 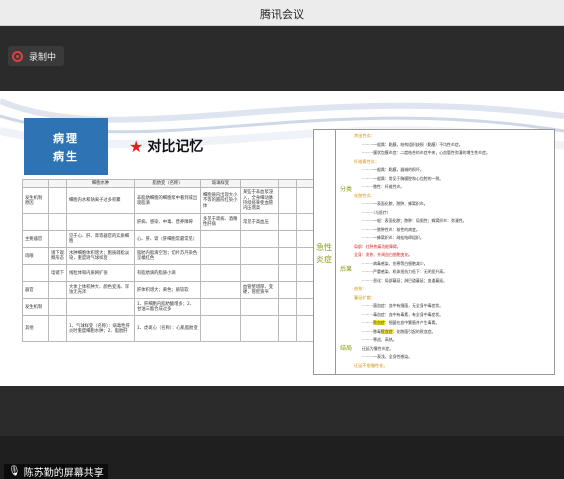 What do you see at coordinates (100, 329) in the screenshot?
I see `table-cell: 1、气球样变（名称）：病毒性肝炎时重度细胞水肿；2、脂肪肝` at bounding box center [100, 329].